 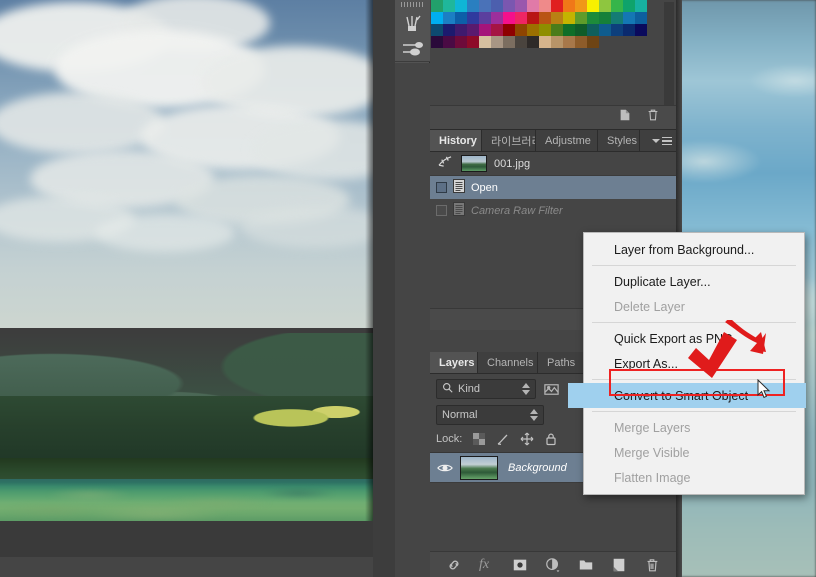 I want to click on lock-position-icon, so click(x=527, y=439).